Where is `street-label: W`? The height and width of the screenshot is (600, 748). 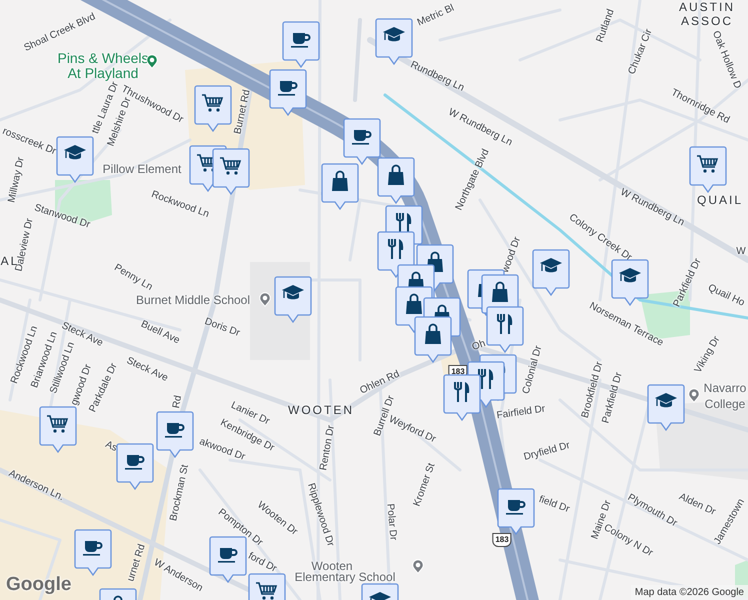 street-label: W is located at coordinates (741, 252).